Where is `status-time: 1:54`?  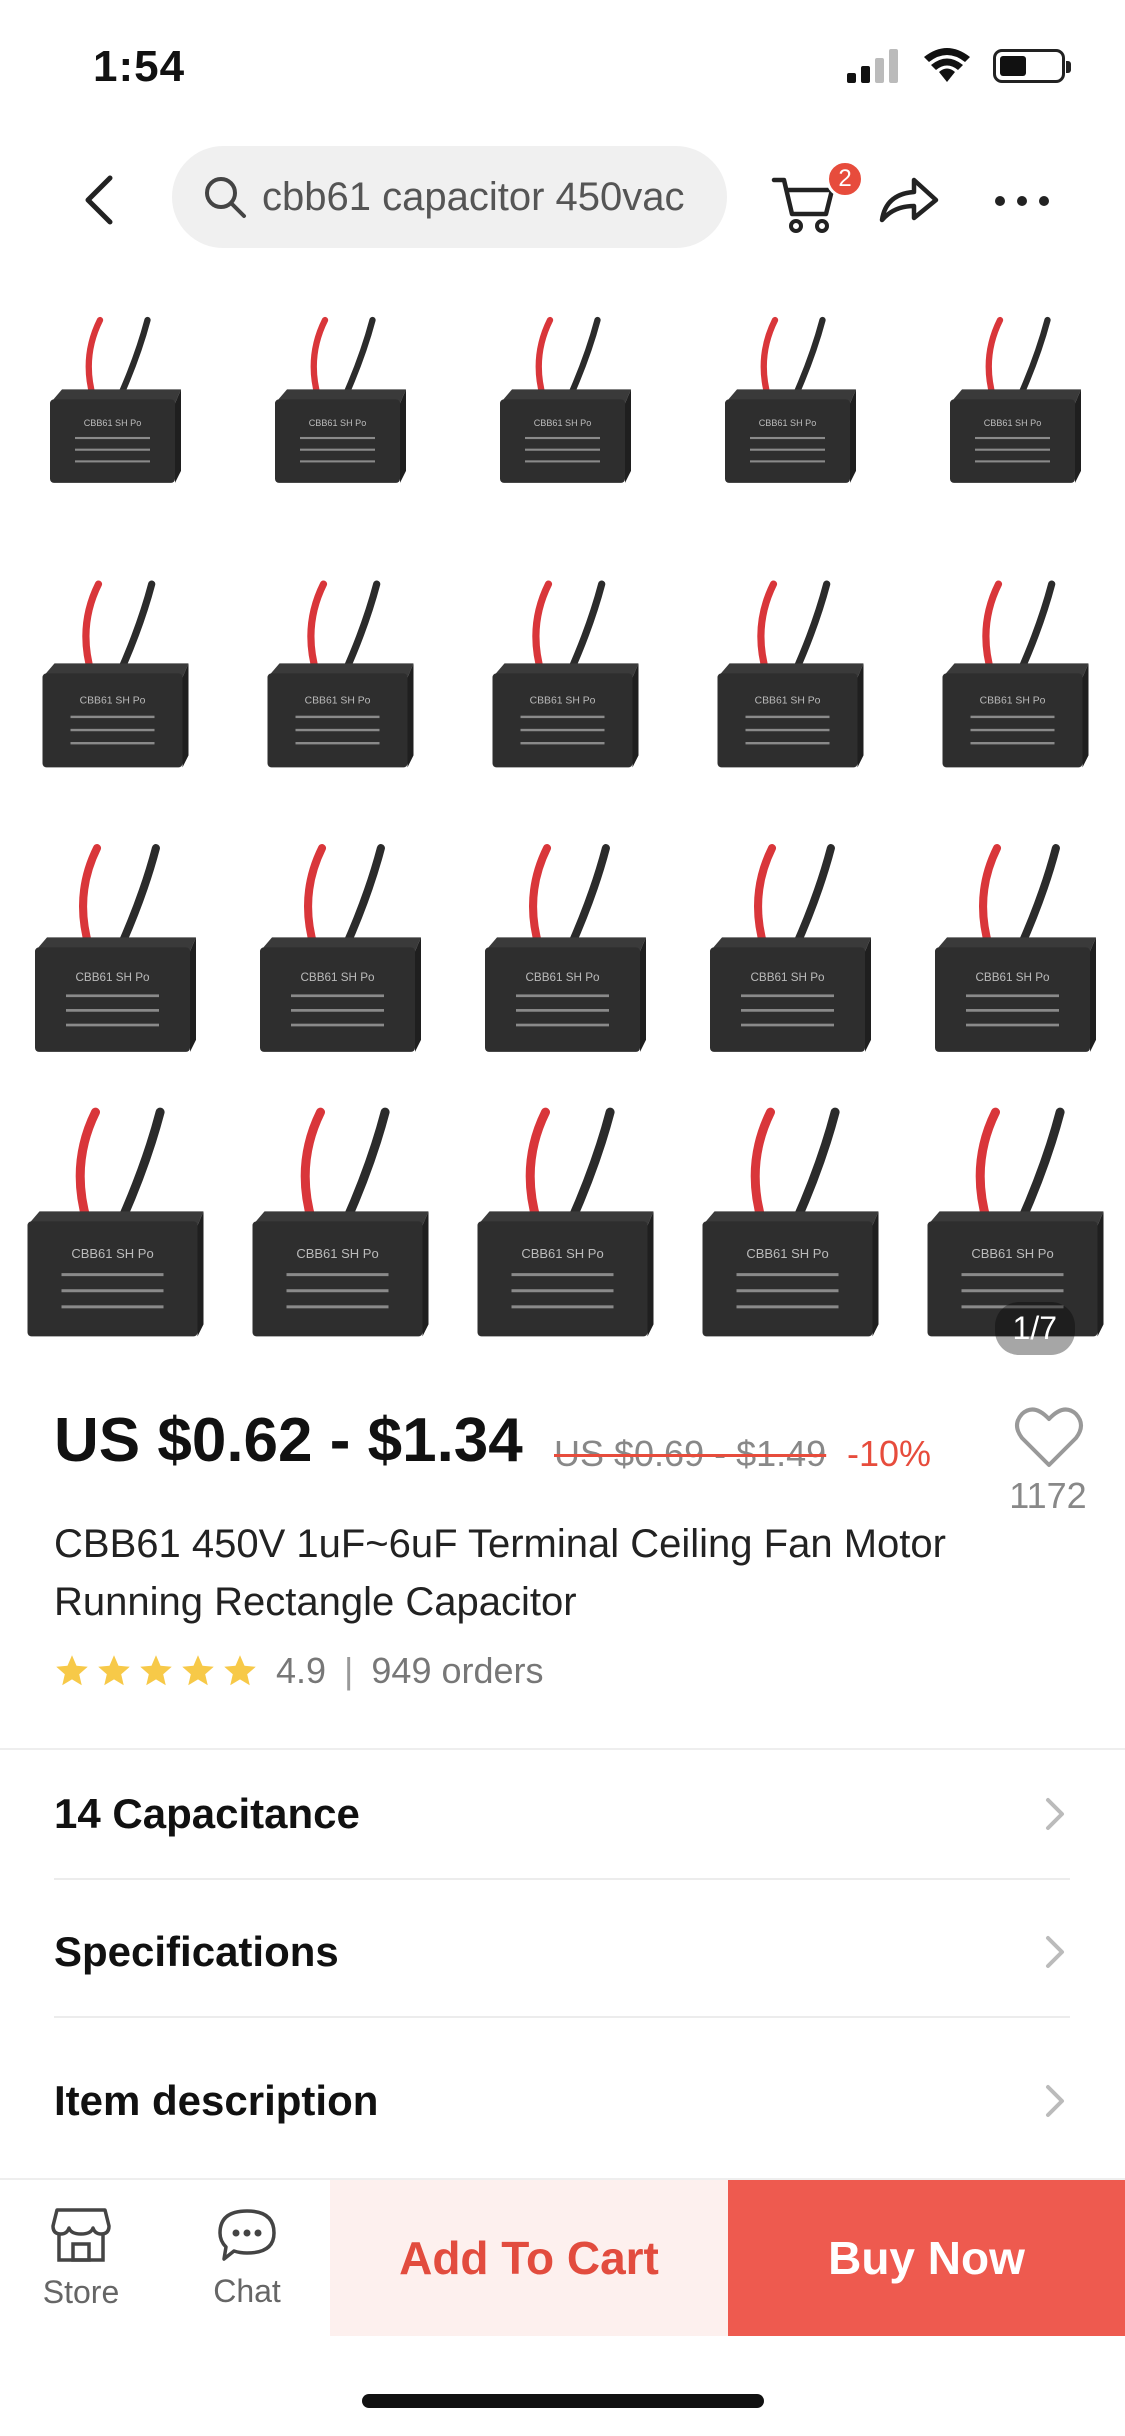
status-time: 1:54 is located at coordinates (139, 66).